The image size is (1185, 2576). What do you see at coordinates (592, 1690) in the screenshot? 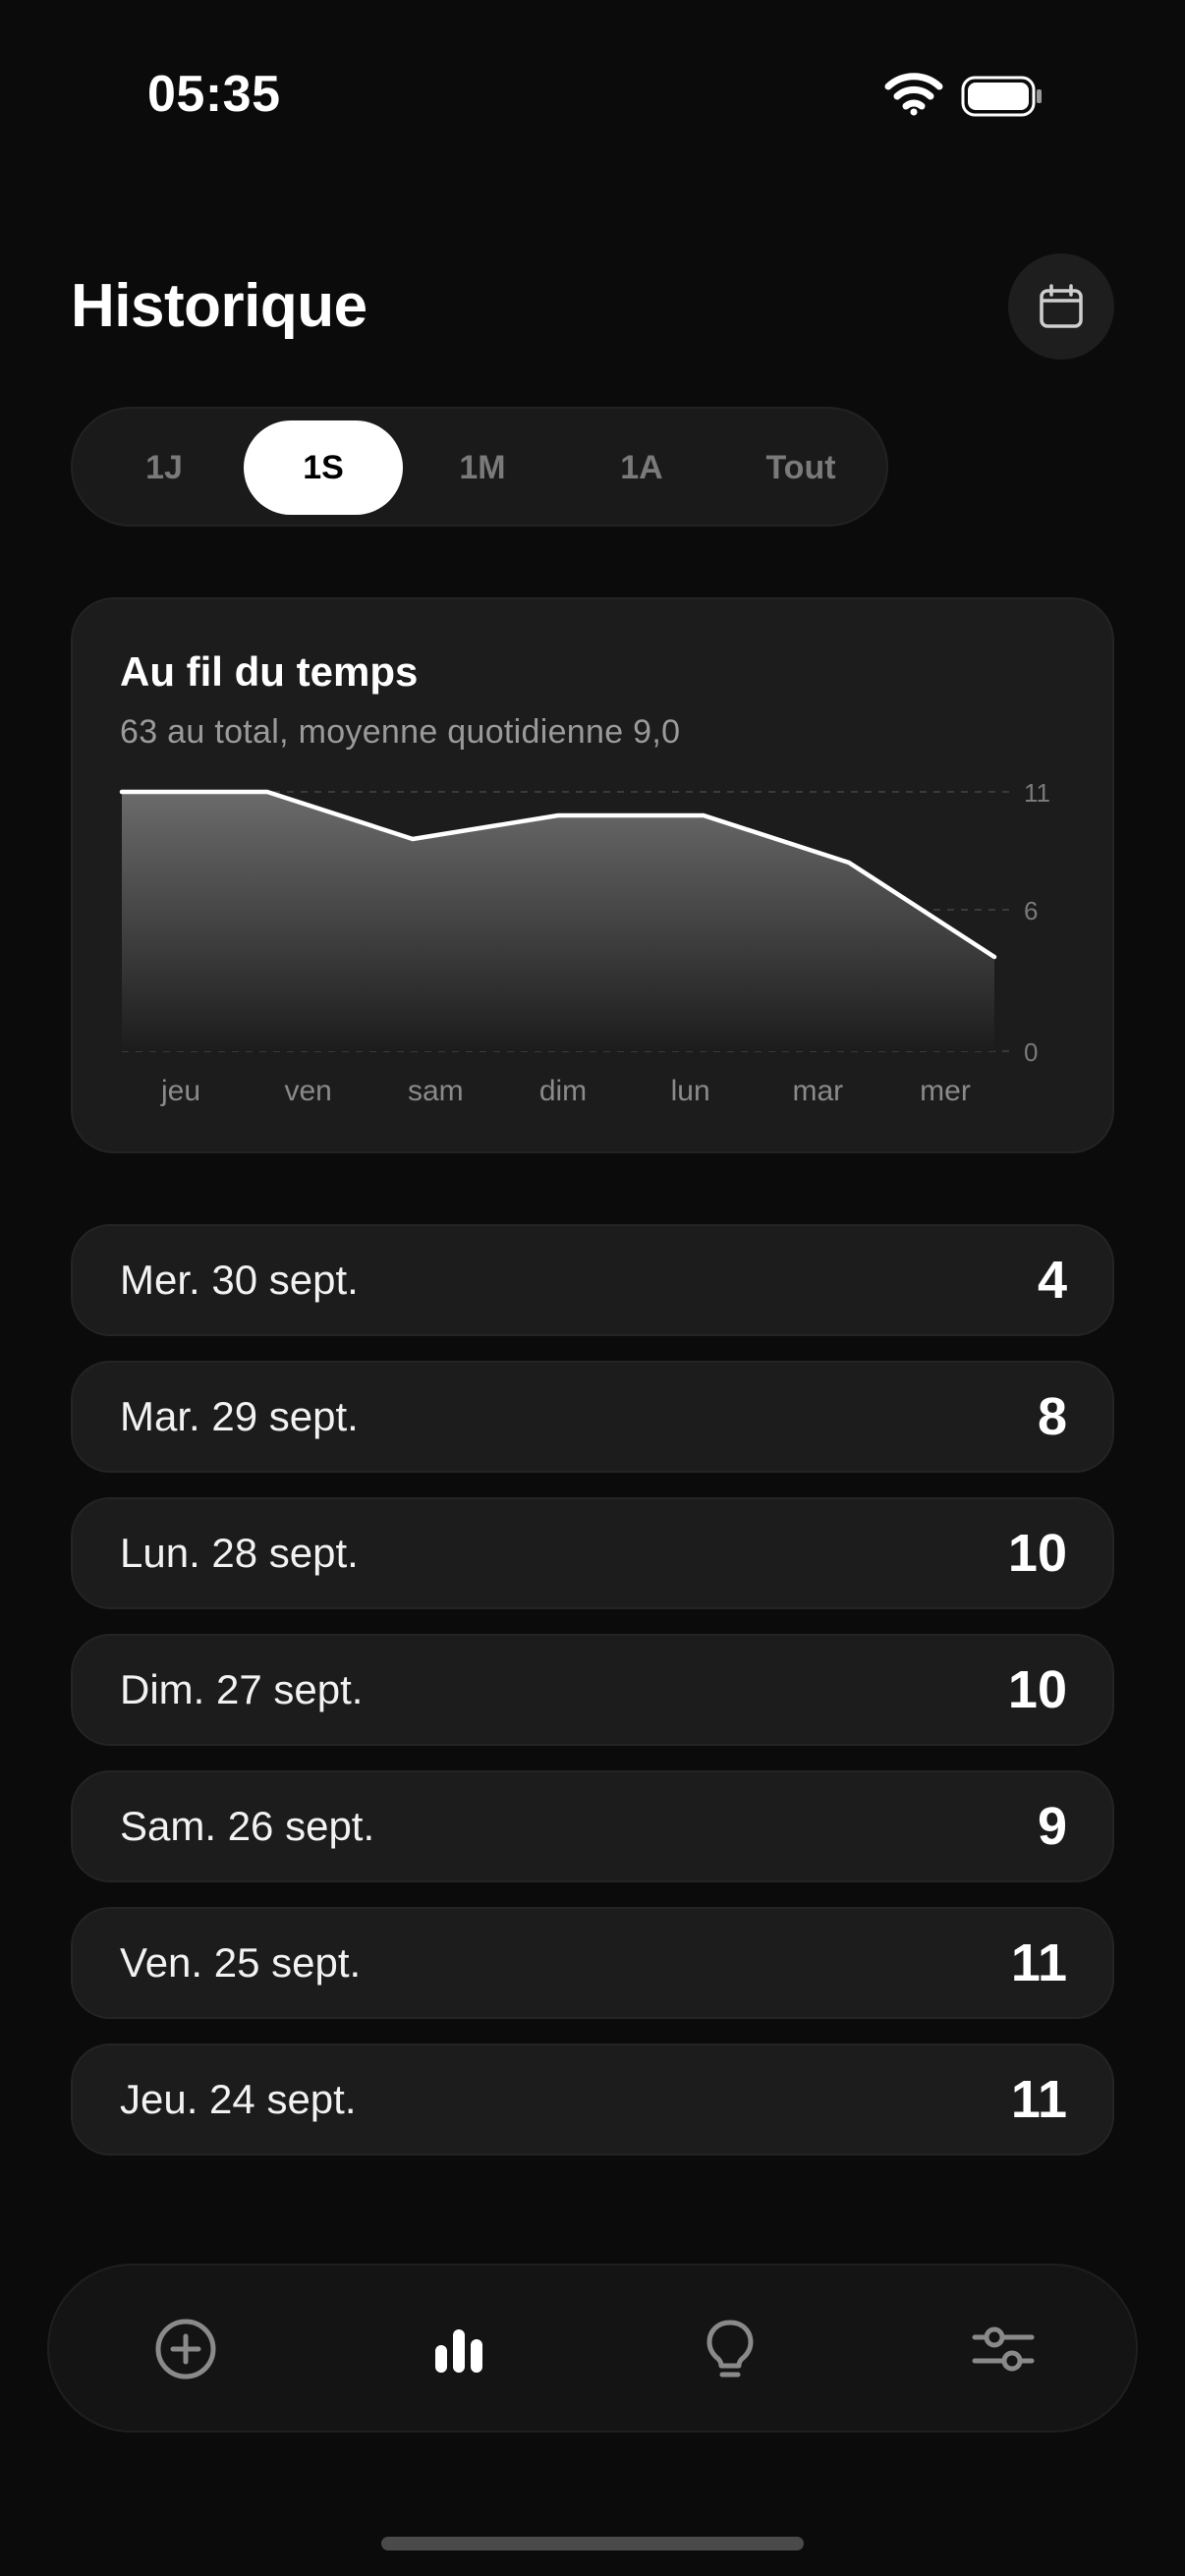
I see `day-row: Dim. 27 sept. 10` at bounding box center [592, 1690].